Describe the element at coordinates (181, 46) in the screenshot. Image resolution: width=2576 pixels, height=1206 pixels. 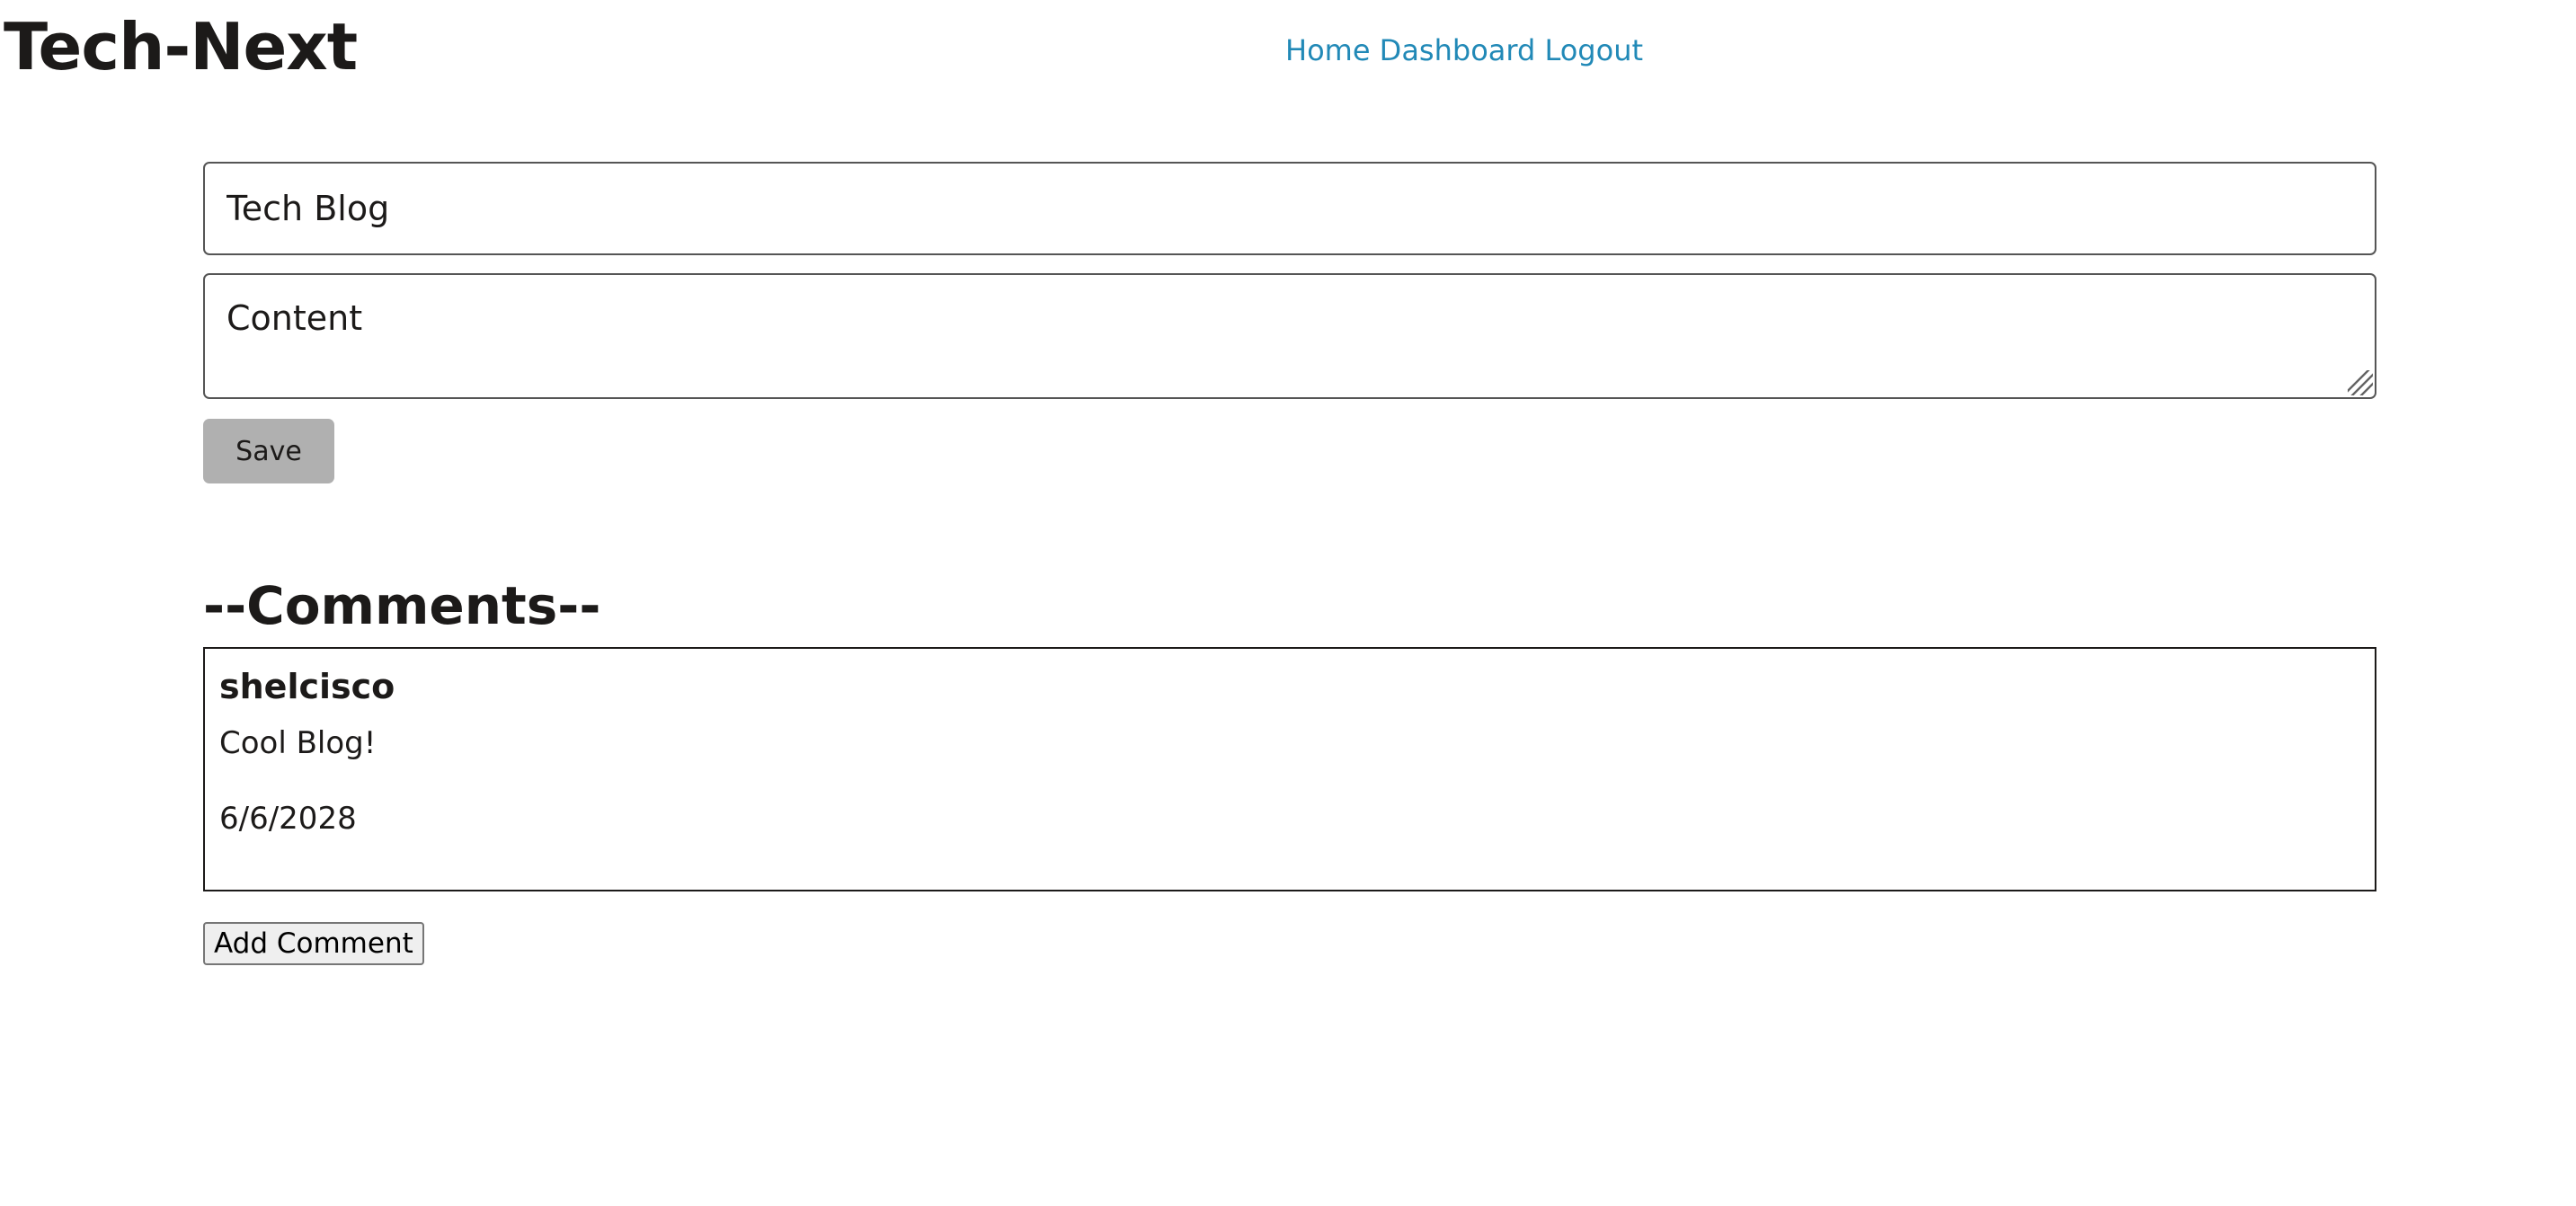
I see `site-title: Tech-Next` at that location.